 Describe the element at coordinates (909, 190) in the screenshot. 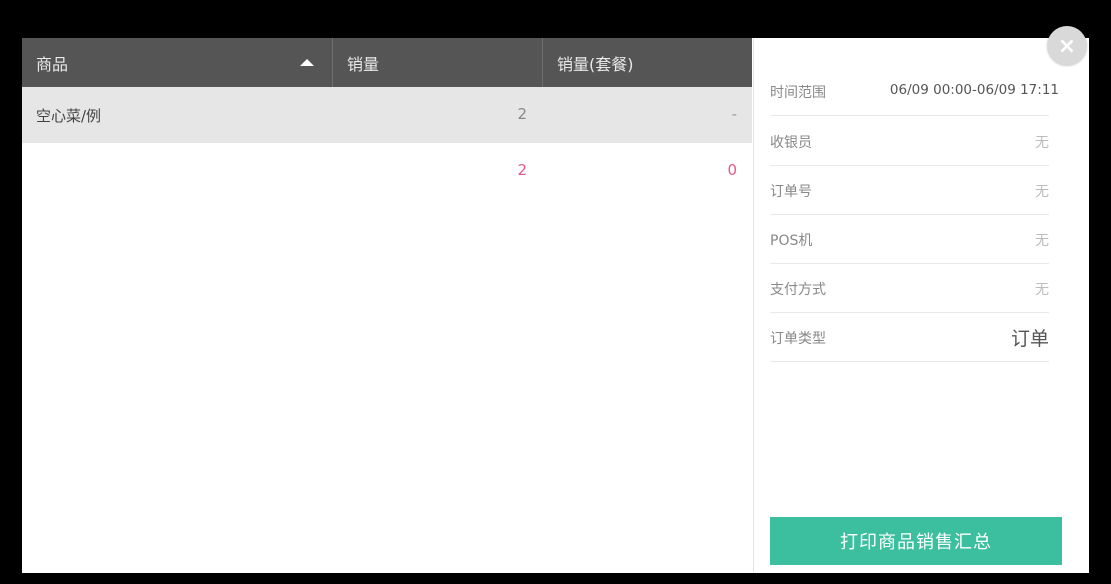

I see `order-no-row: 订单号 无` at that location.